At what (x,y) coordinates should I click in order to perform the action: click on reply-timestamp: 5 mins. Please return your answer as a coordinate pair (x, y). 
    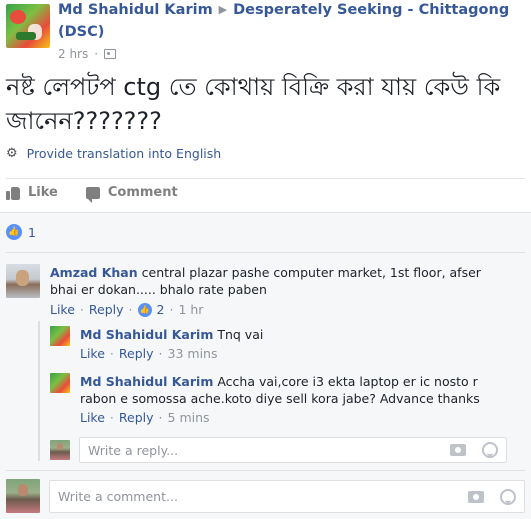
    Looking at the image, I should click on (189, 417).